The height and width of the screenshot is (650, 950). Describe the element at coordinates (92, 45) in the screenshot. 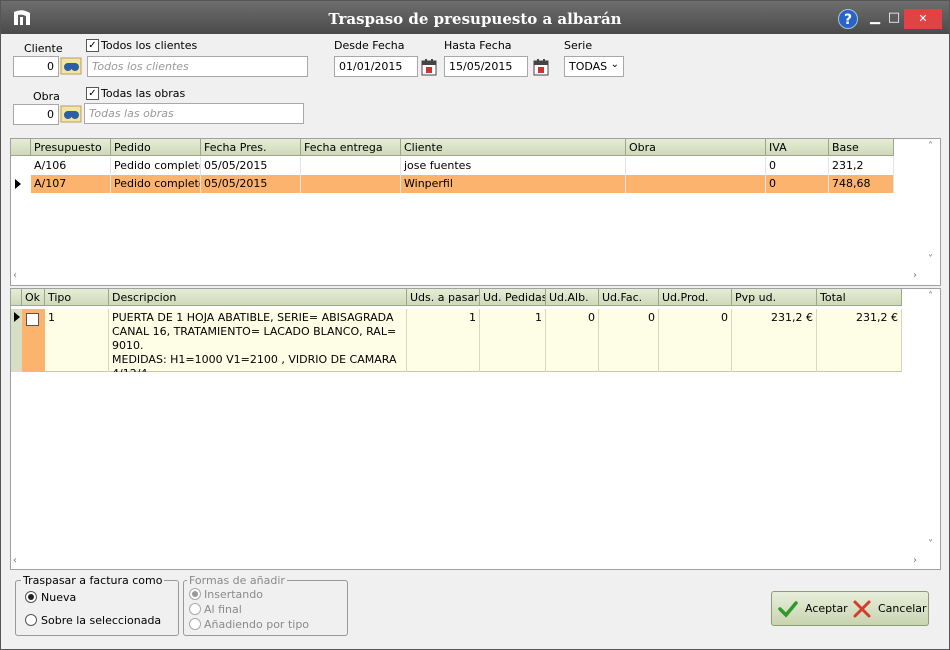

I see `todos-clientes-checkbox: ✓` at that location.